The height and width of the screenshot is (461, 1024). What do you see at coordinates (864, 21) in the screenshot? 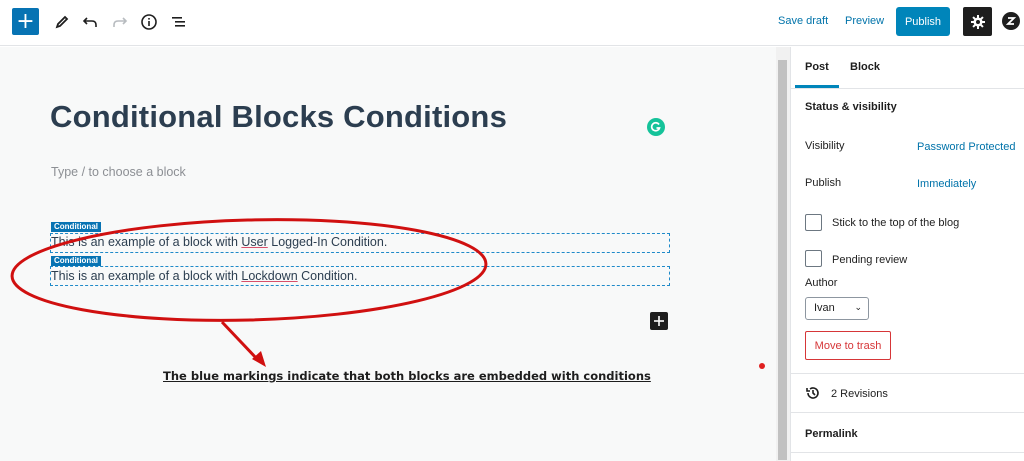
I see `preview-button: Preview` at bounding box center [864, 21].